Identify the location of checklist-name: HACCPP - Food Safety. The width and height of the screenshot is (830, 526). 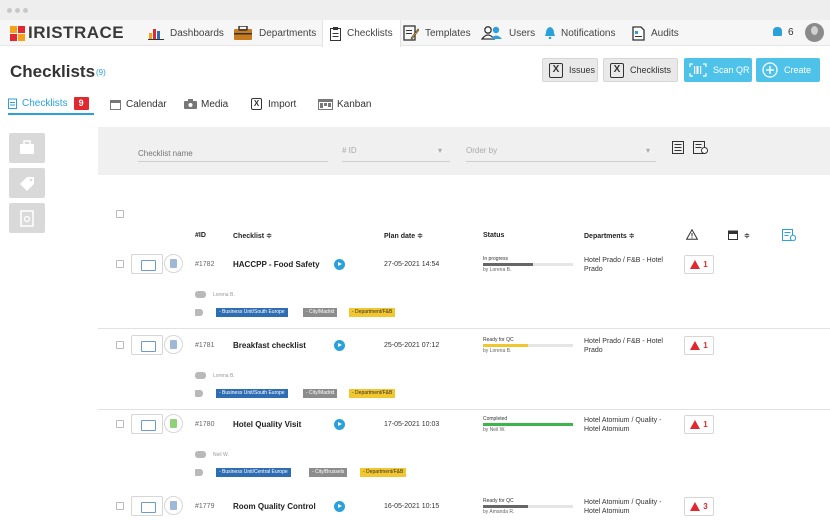
(276, 264).